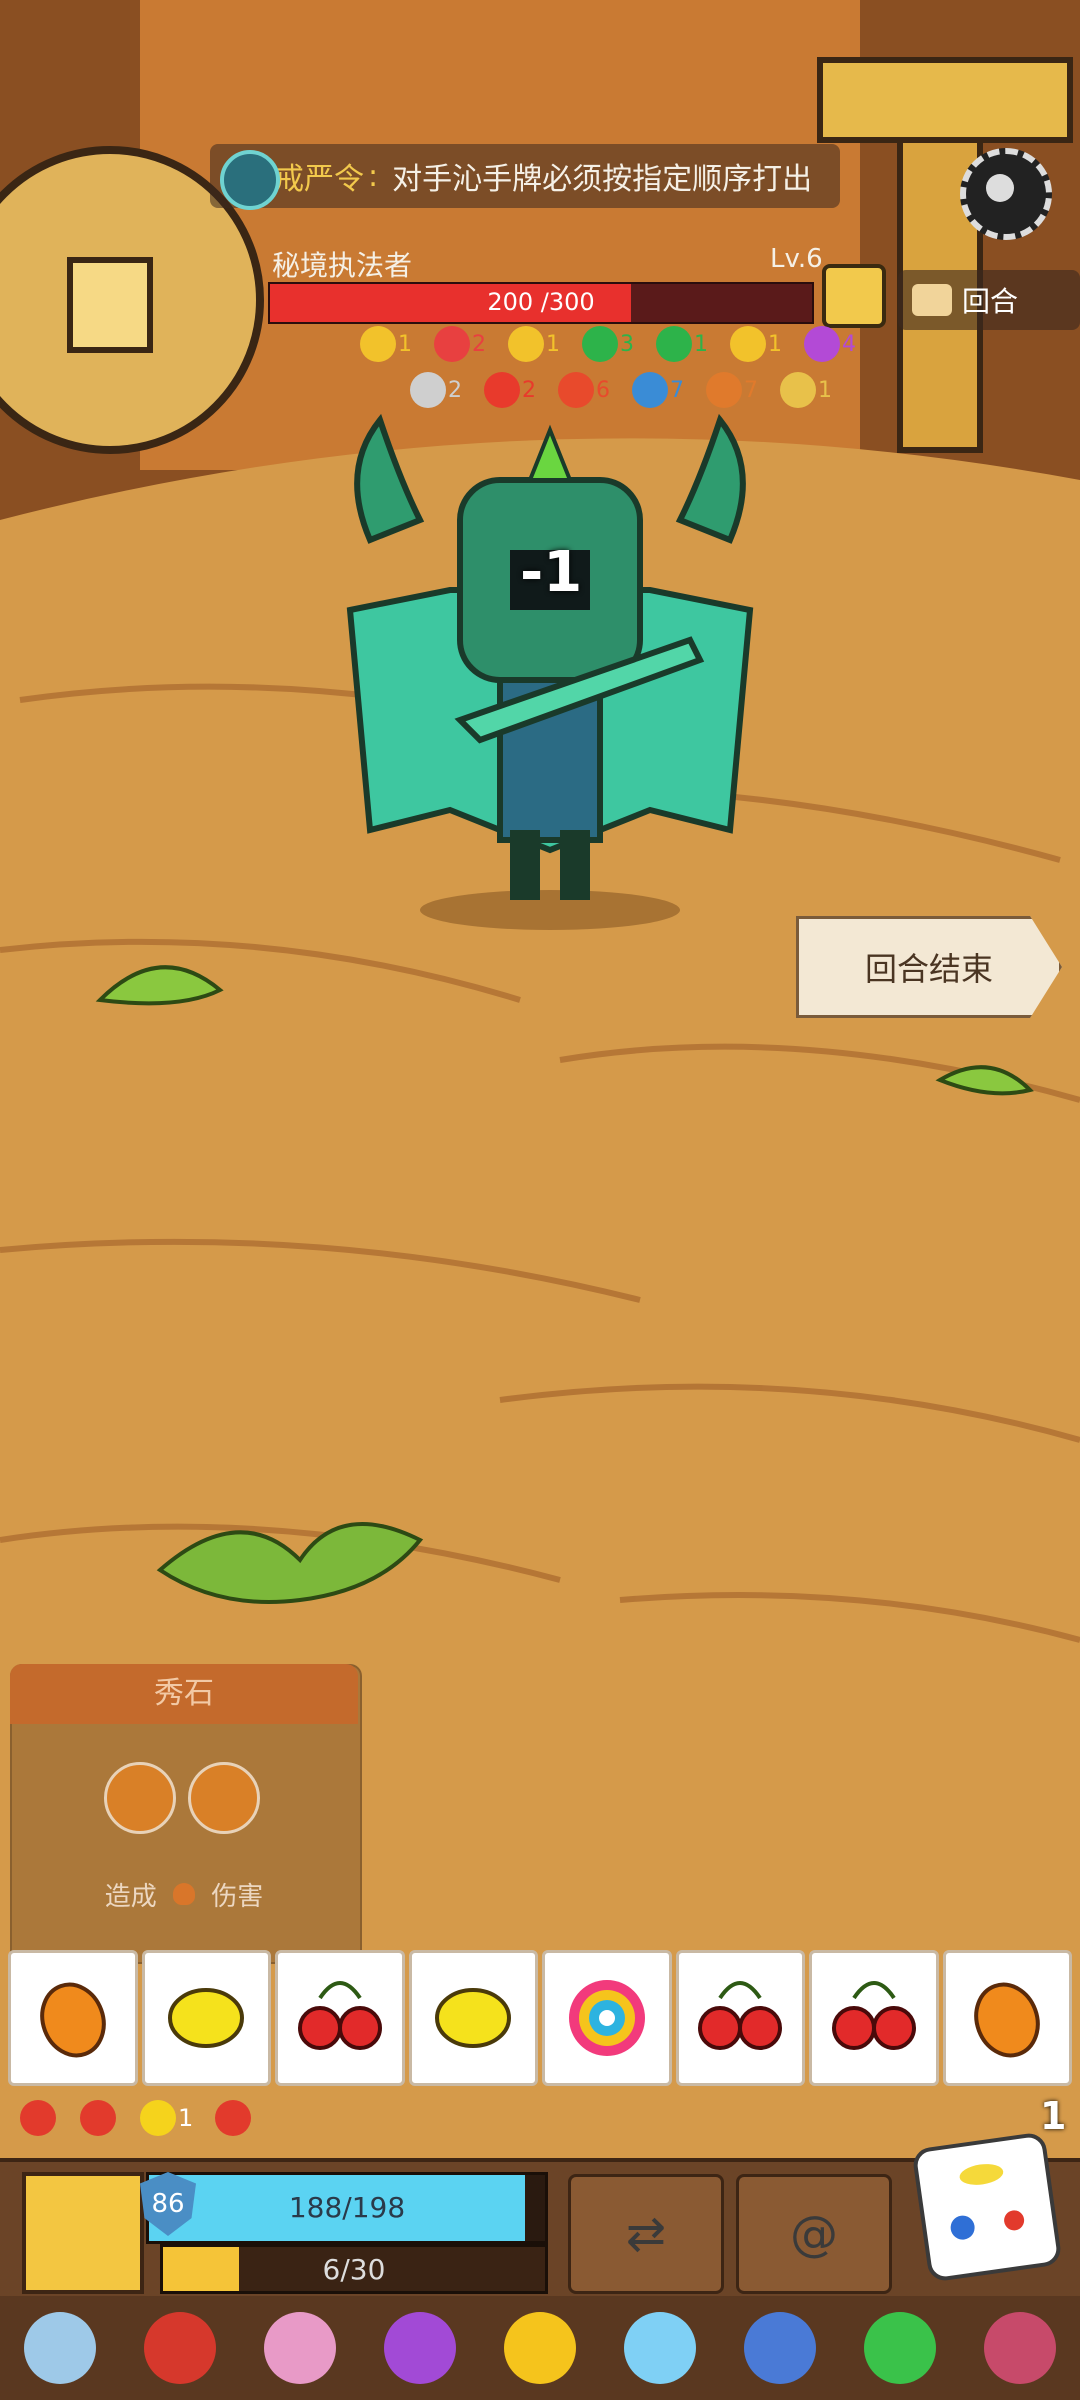 This screenshot has height=2400, width=1080. Describe the element at coordinates (1020, 2348) in the screenshot. I see `heart-monster-icon` at that location.